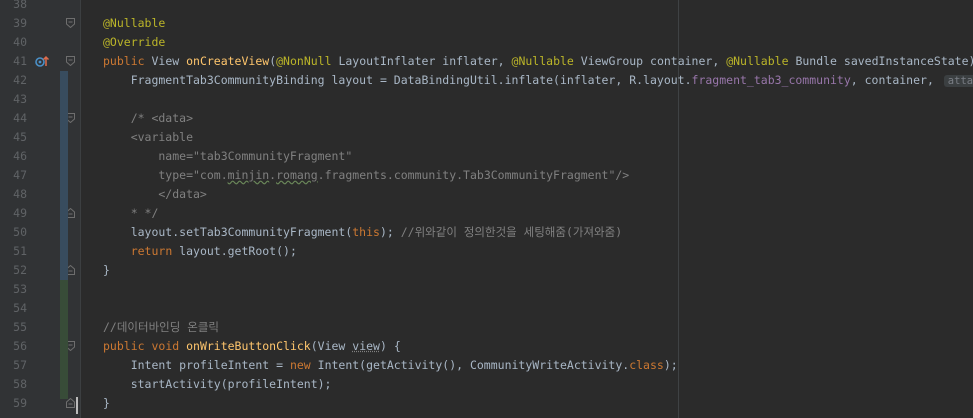 This screenshot has width=973, height=418. I want to click on code-line: 39 @Nullable, so click(486, 23).